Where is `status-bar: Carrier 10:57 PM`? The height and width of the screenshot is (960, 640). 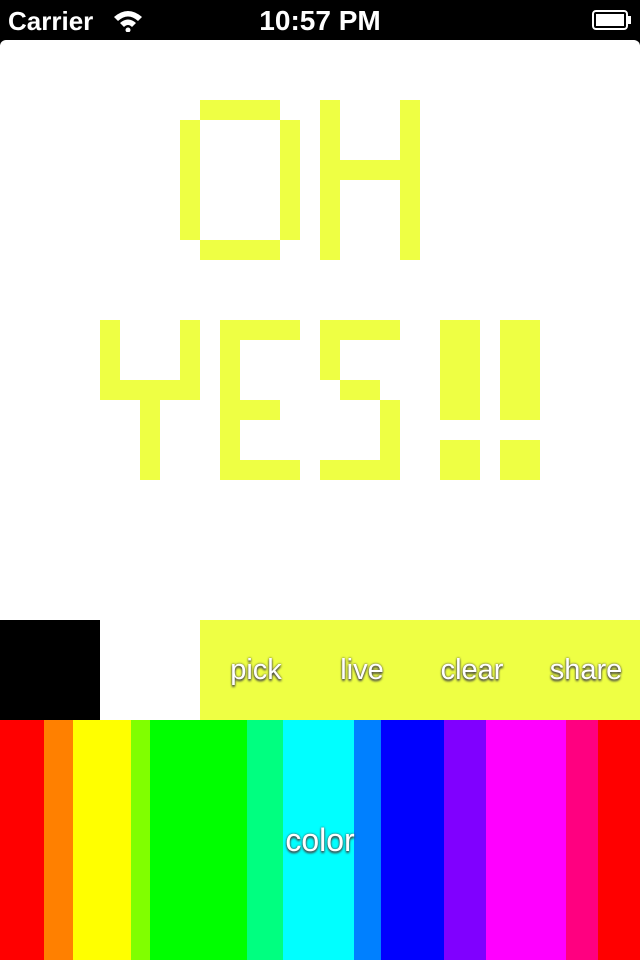 status-bar: Carrier 10:57 PM is located at coordinates (320, 20).